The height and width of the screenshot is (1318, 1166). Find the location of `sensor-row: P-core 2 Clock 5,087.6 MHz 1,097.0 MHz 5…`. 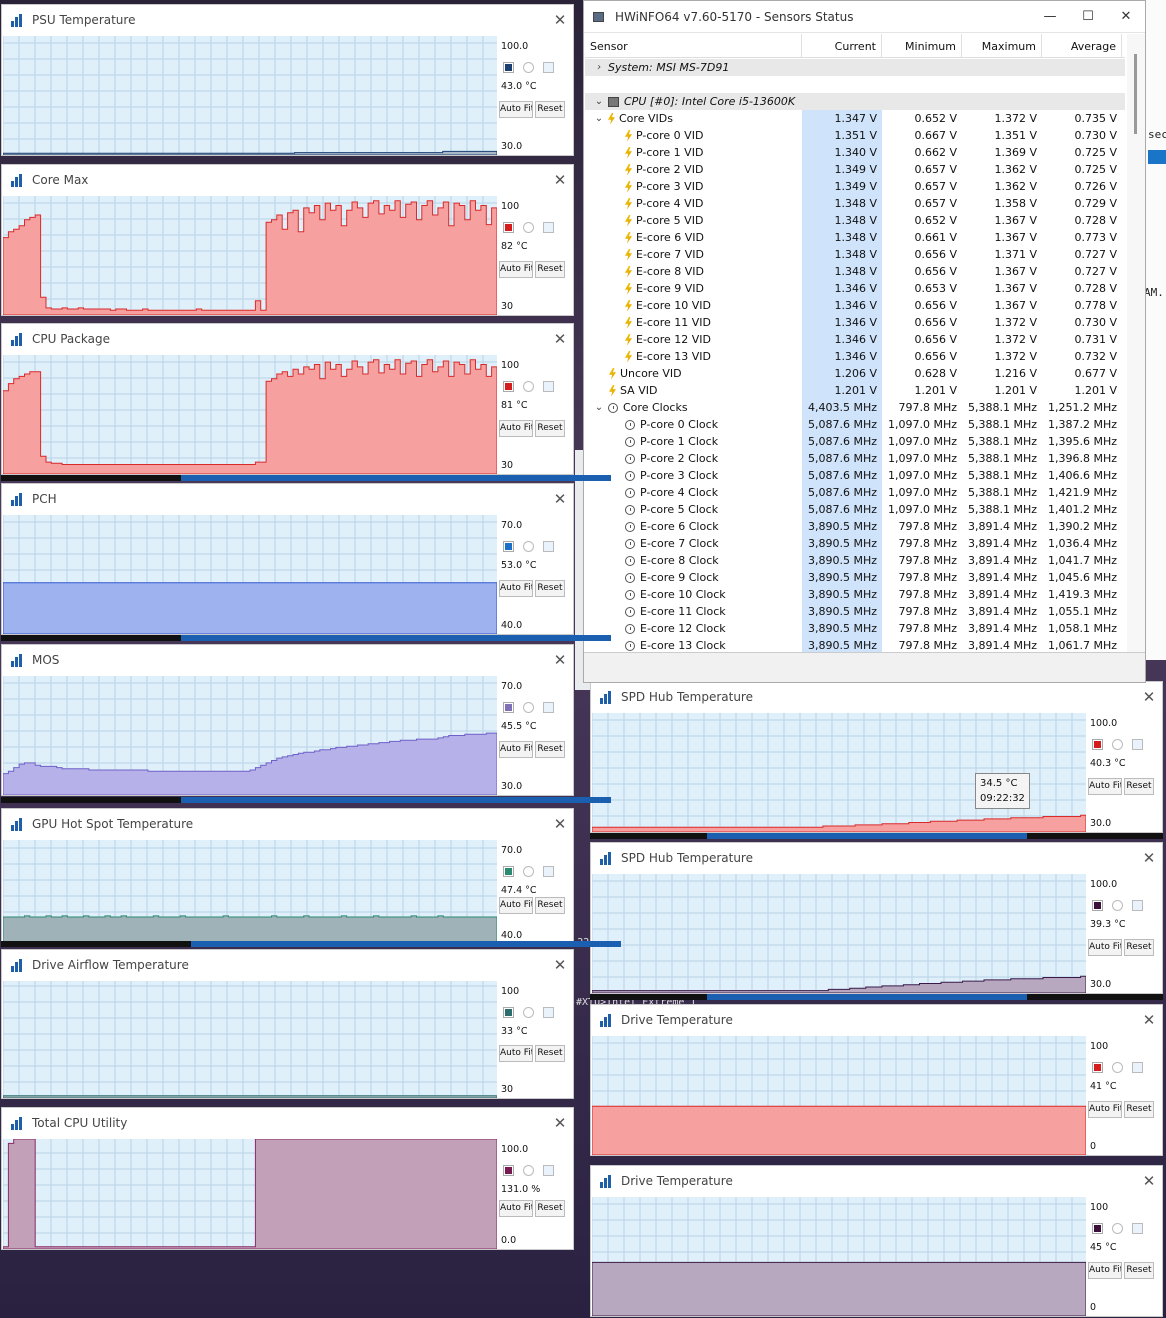

sensor-row: P-core 2 Clock 5,087.6 MHz 1,097.0 MHz 5… is located at coordinates (855, 458).